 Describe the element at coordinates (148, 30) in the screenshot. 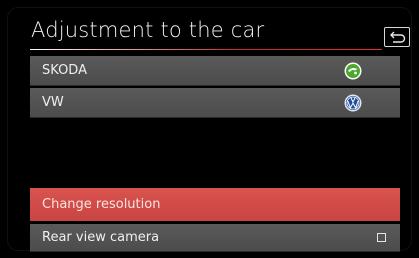

I see `page-title: Adjustment to the car` at that location.